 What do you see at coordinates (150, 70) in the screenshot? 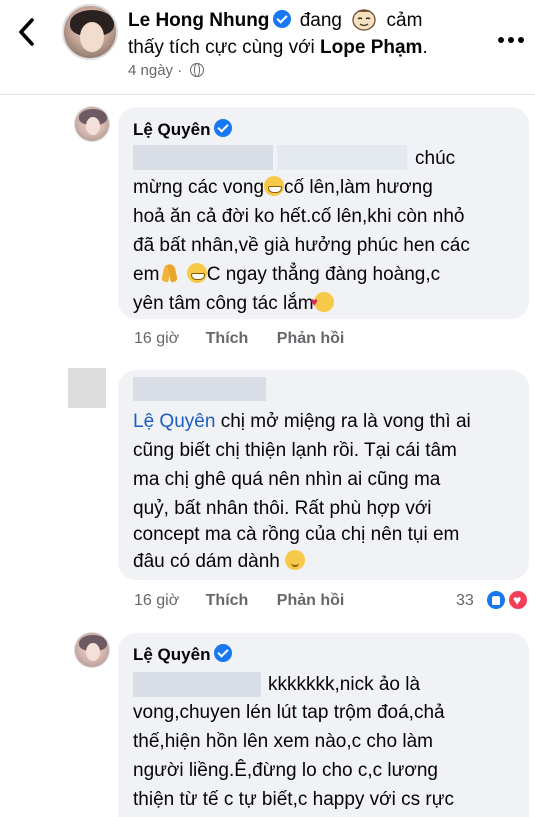
I see `post-time: 4 ngày` at bounding box center [150, 70].